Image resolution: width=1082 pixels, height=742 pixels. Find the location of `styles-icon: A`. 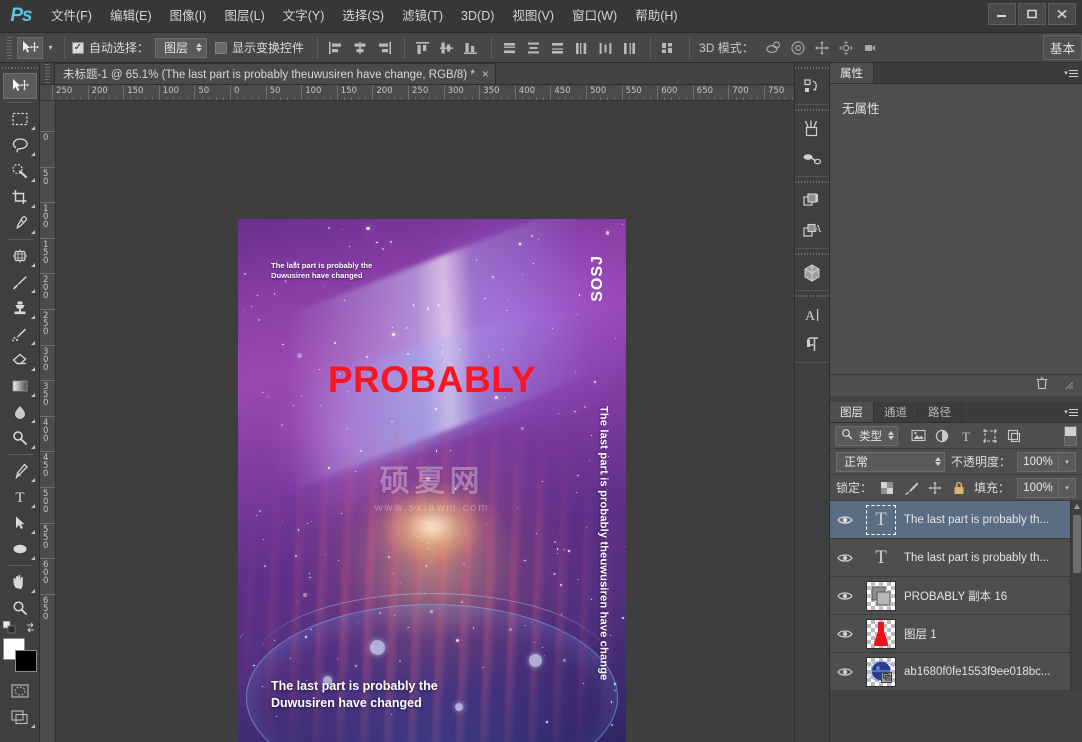

styles-icon: A is located at coordinates (812, 231).